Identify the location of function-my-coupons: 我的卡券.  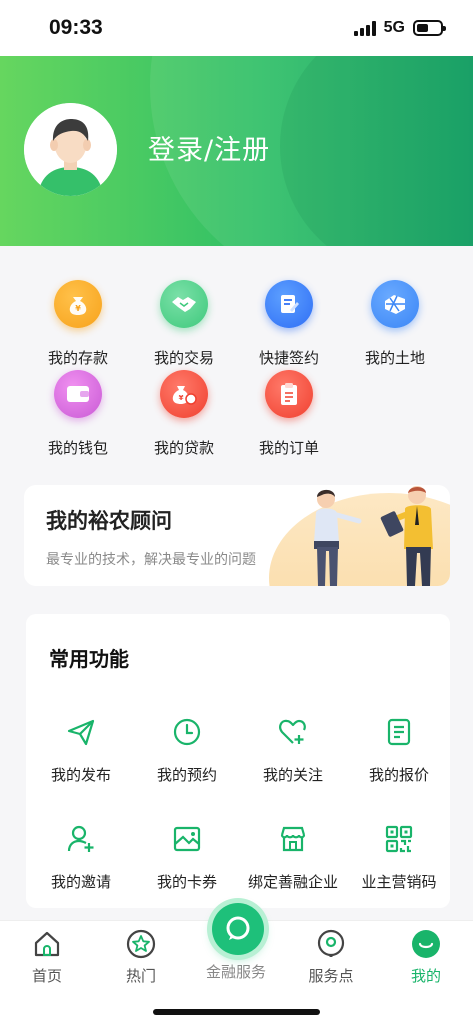
(187, 858).